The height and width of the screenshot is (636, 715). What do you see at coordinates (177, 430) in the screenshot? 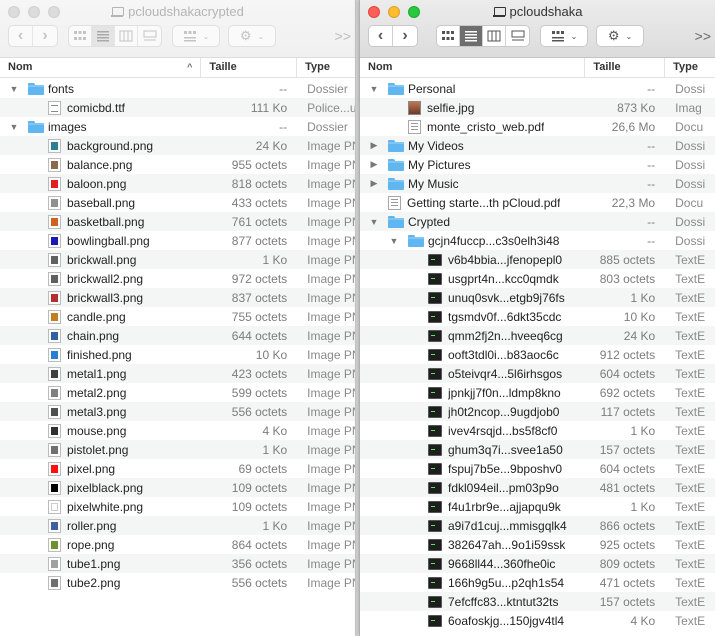
I see `file-row: mouse.png 4 Ko Image PN` at bounding box center [177, 430].